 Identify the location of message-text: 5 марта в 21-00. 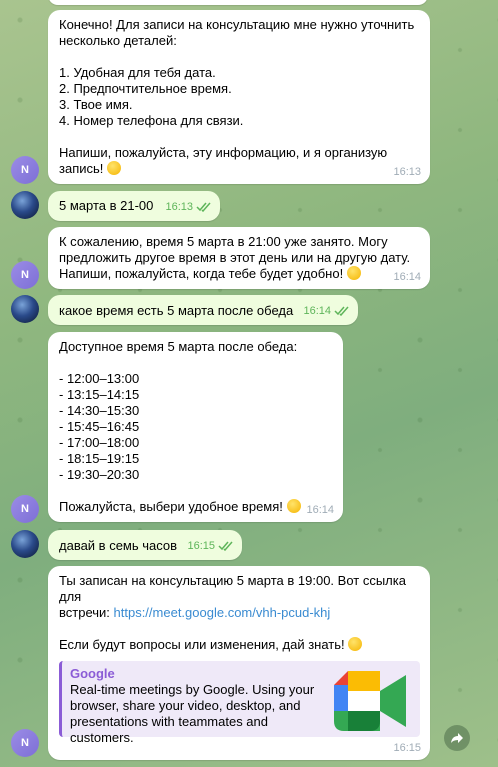
(106, 205).